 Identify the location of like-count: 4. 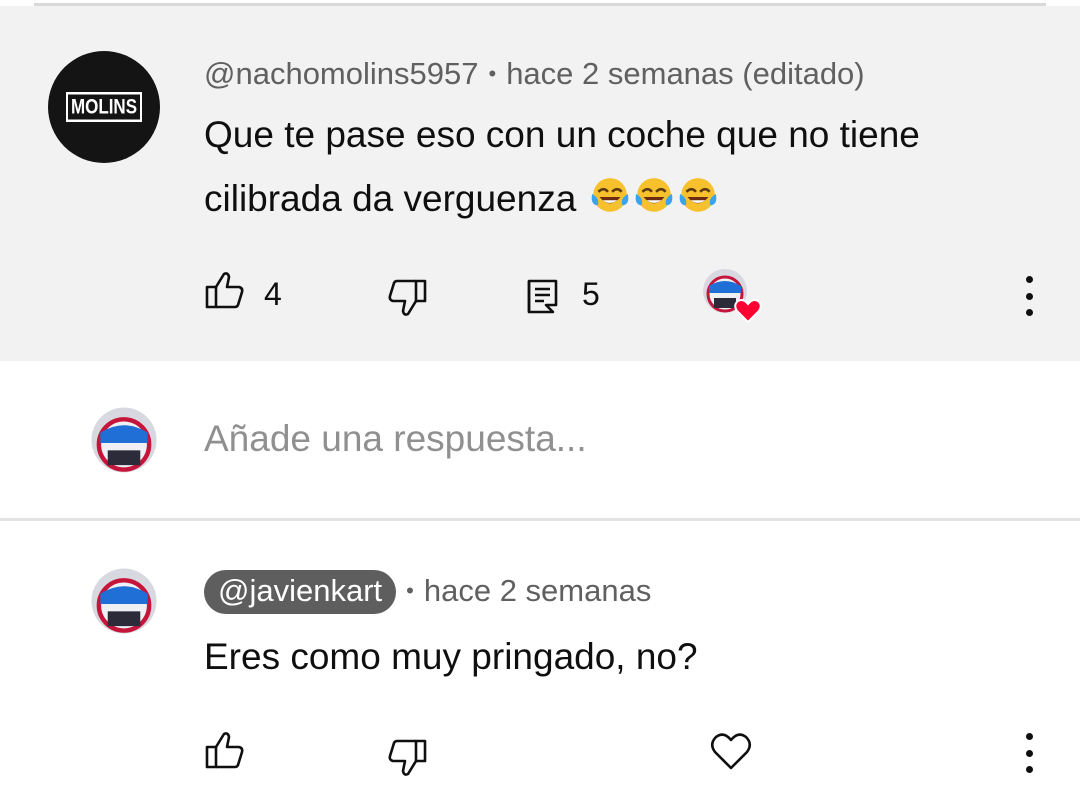
(273, 294).